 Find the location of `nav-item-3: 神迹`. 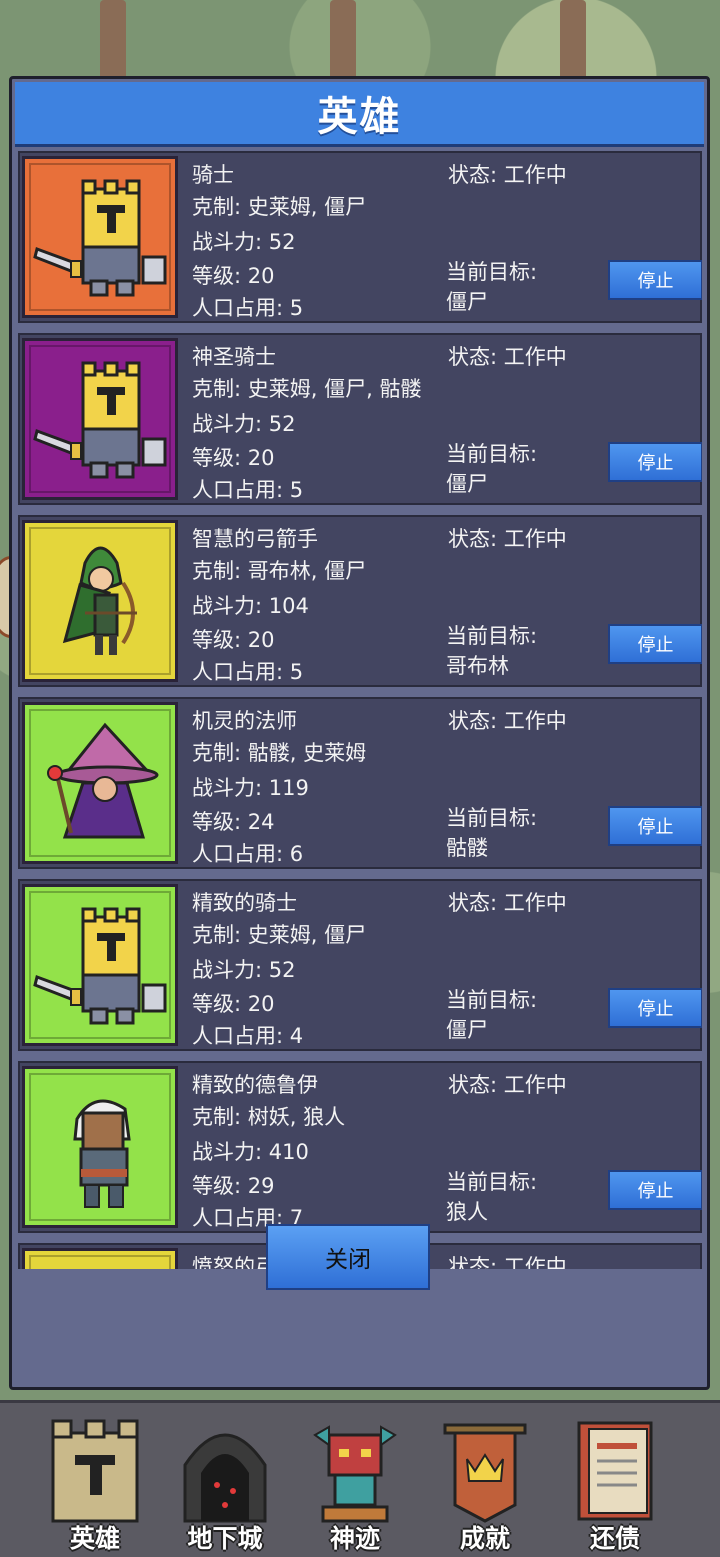

nav-item-3: 神迹 is located at coordinates (355, 1480).